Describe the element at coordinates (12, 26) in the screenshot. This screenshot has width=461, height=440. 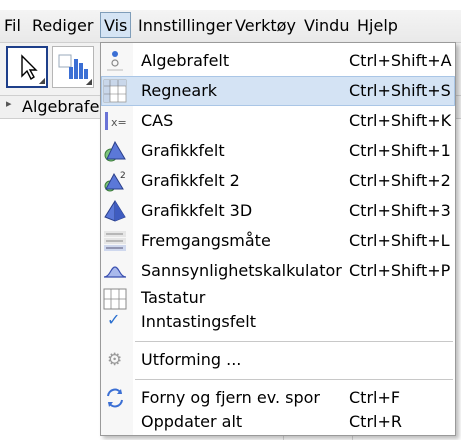
I see `menu-fil: Fil` at that location.